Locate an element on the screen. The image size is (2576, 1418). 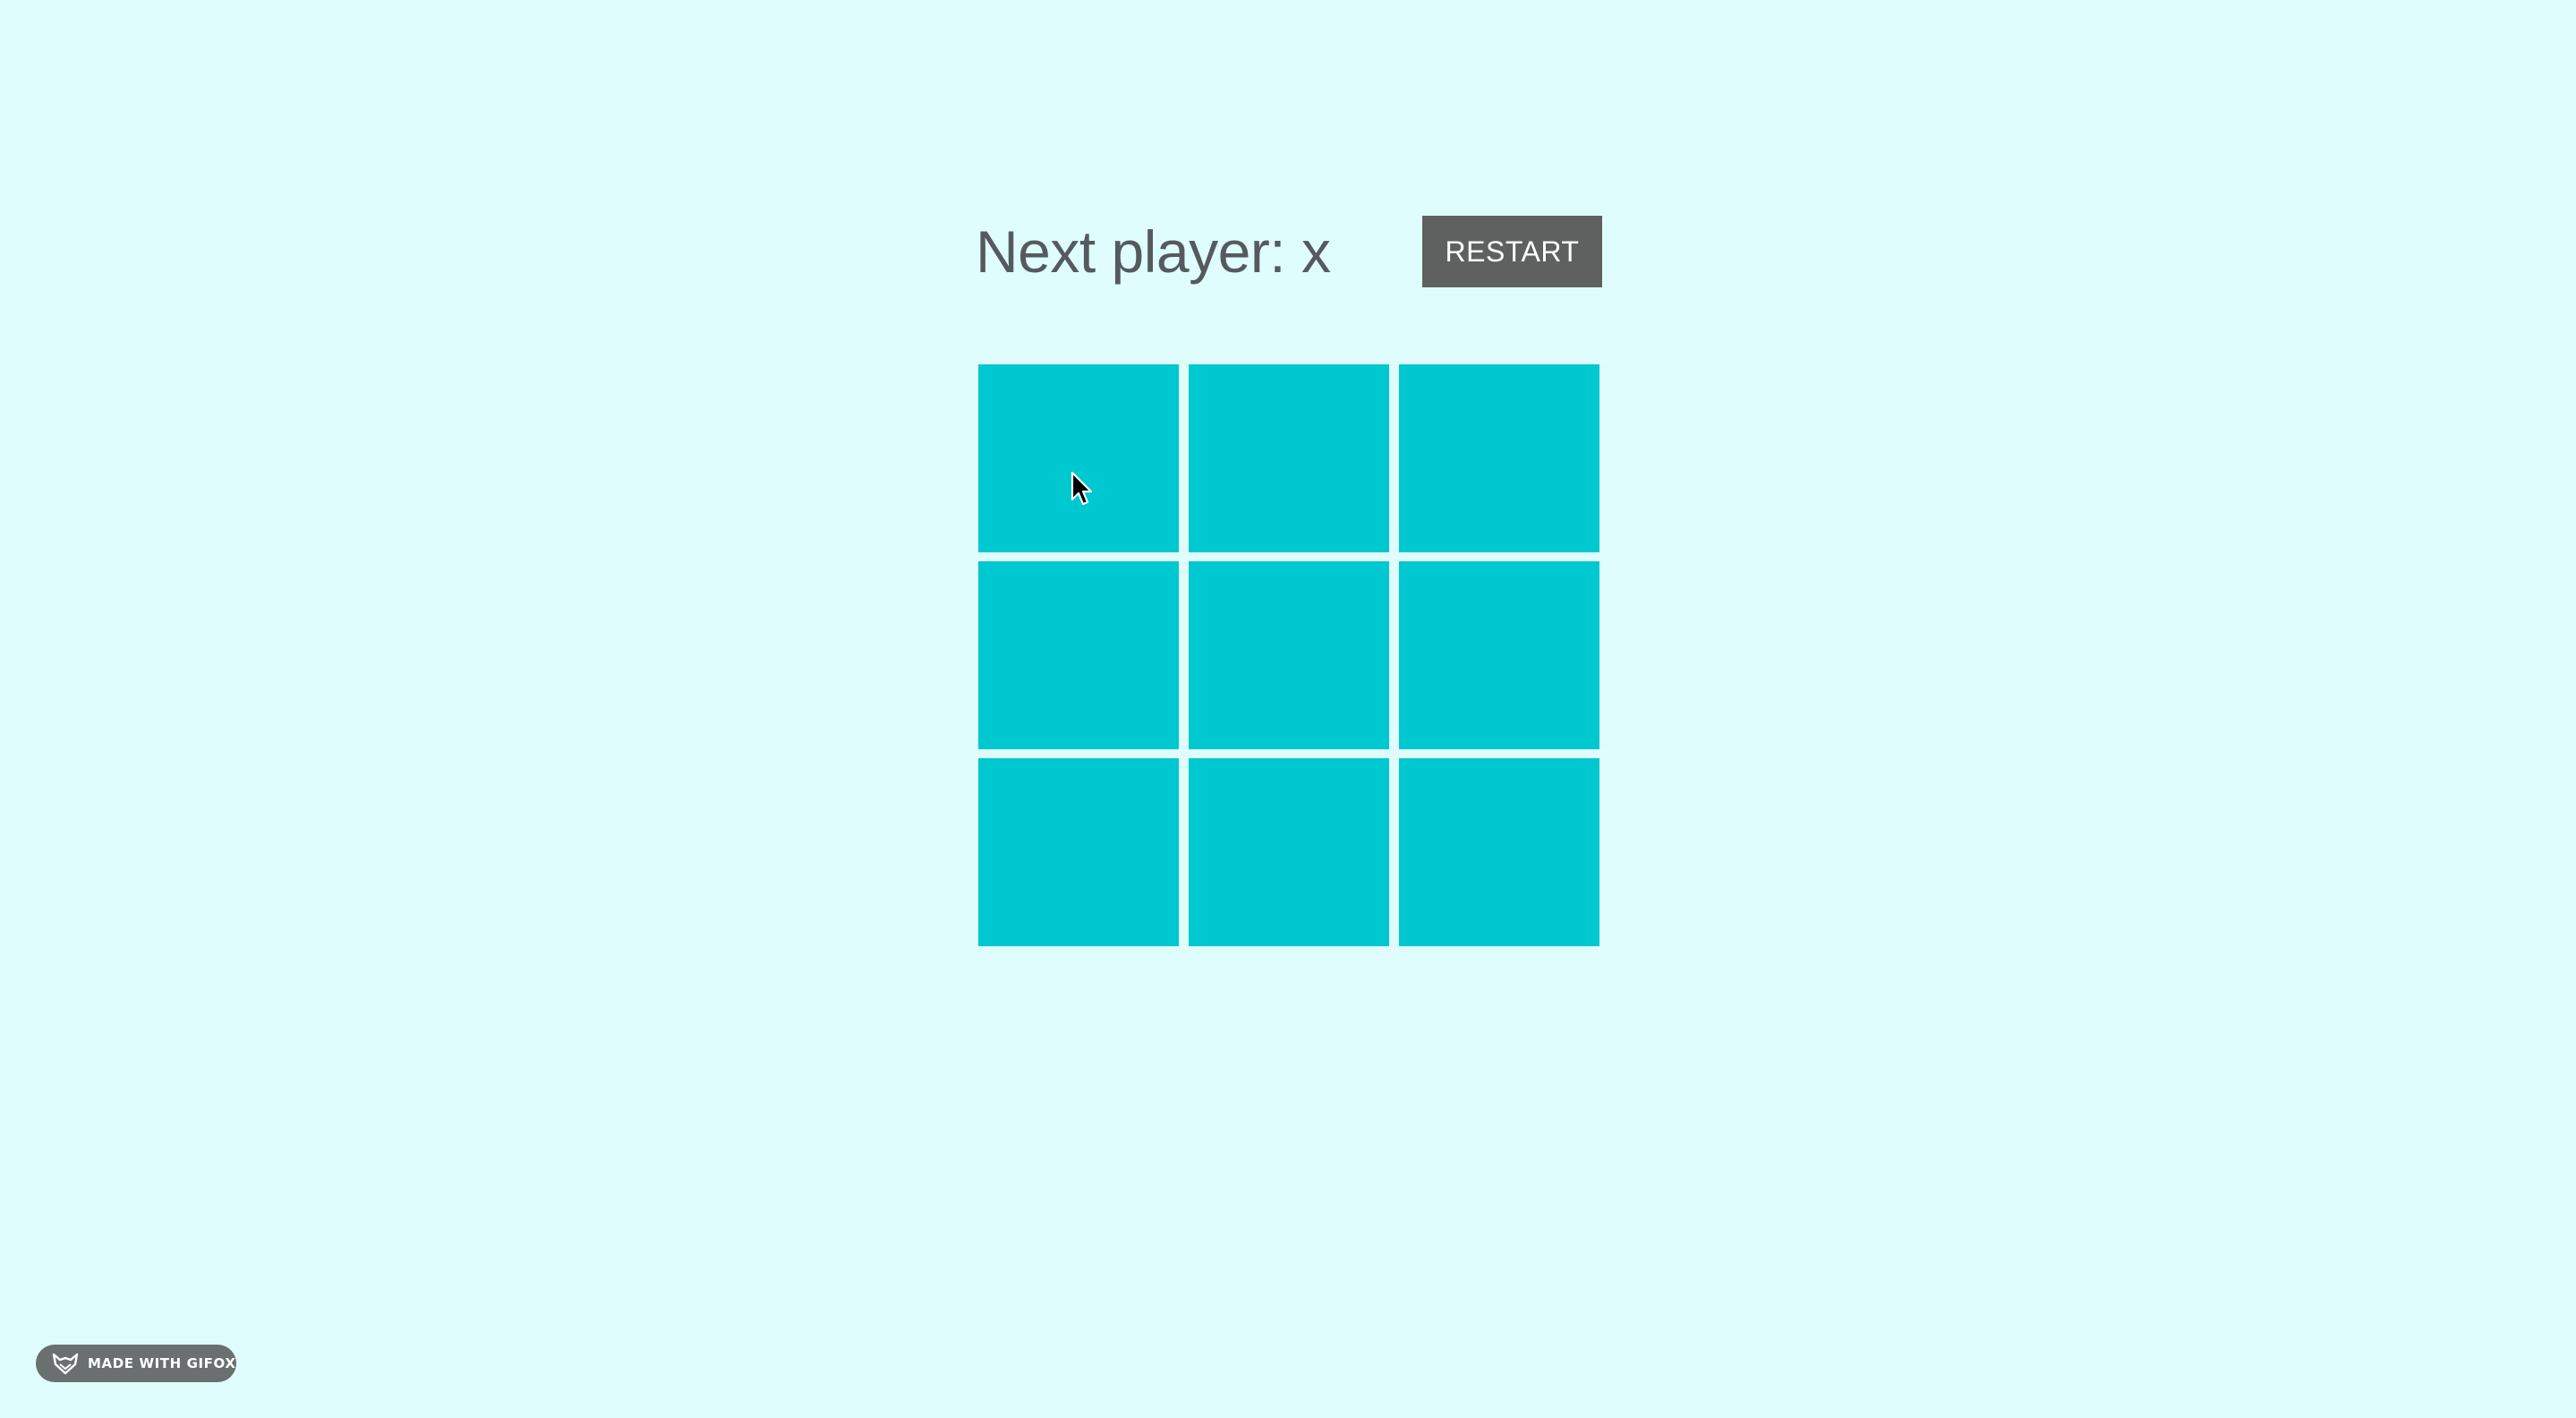
restart-button: RESTART is located at coordinates (1512, 252).